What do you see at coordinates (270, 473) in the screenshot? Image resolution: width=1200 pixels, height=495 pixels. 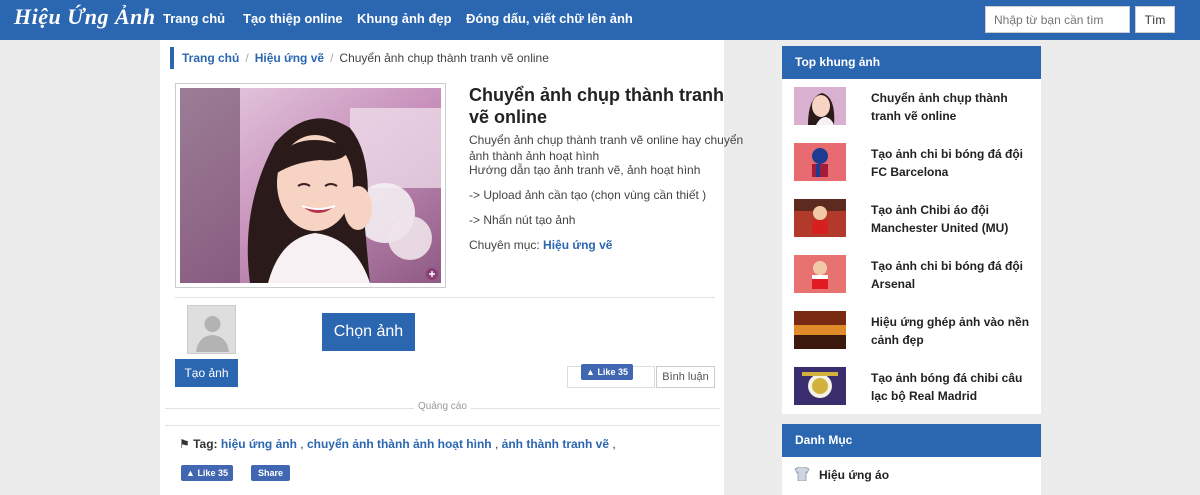 I see `facebook-share-button: Share` at bounding box center [270, 473].